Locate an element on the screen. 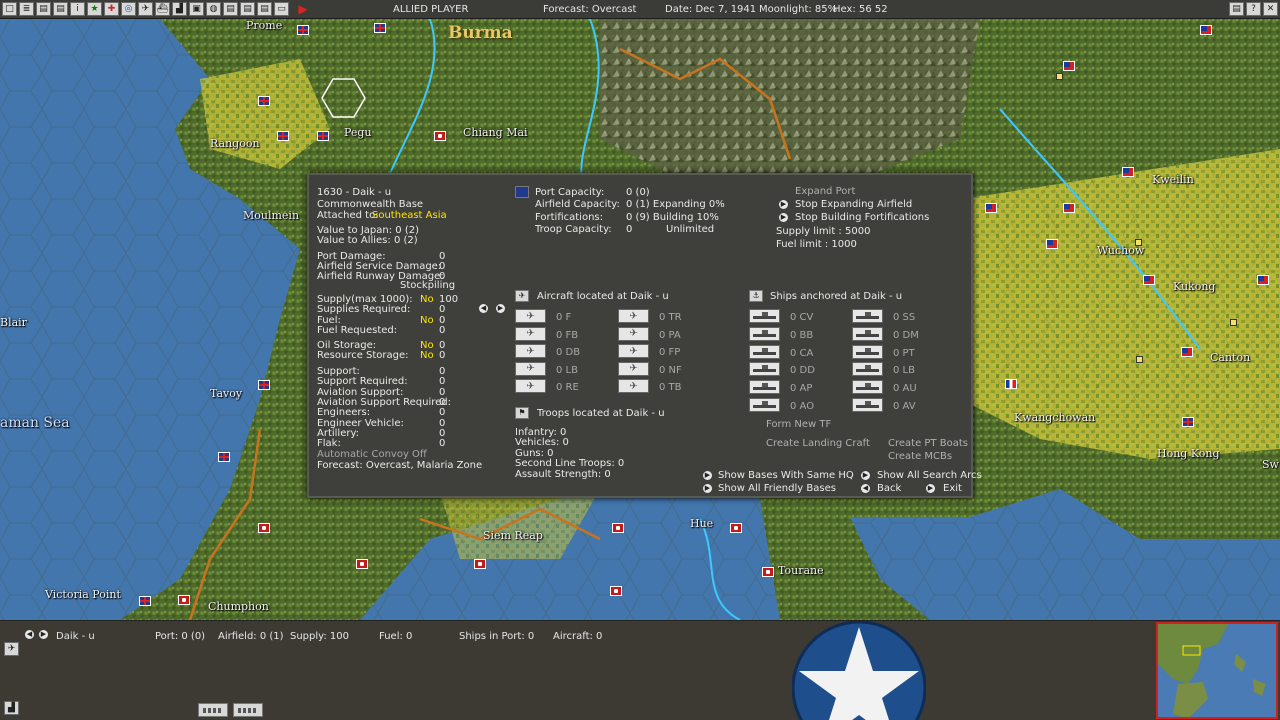  aircraft-toggle-icon: ✈ is located at coordinates (11, 649).